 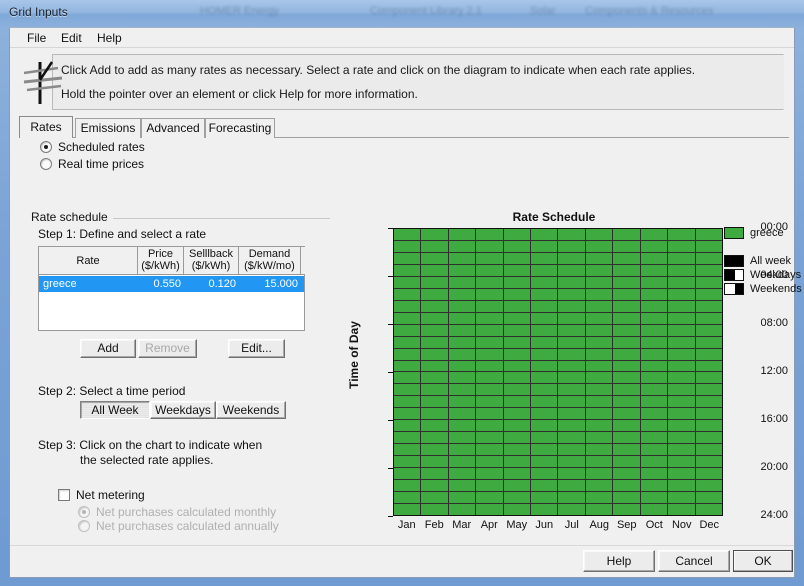 I want to click on period-all-week-button: All Week, so click(x=115, y=410).